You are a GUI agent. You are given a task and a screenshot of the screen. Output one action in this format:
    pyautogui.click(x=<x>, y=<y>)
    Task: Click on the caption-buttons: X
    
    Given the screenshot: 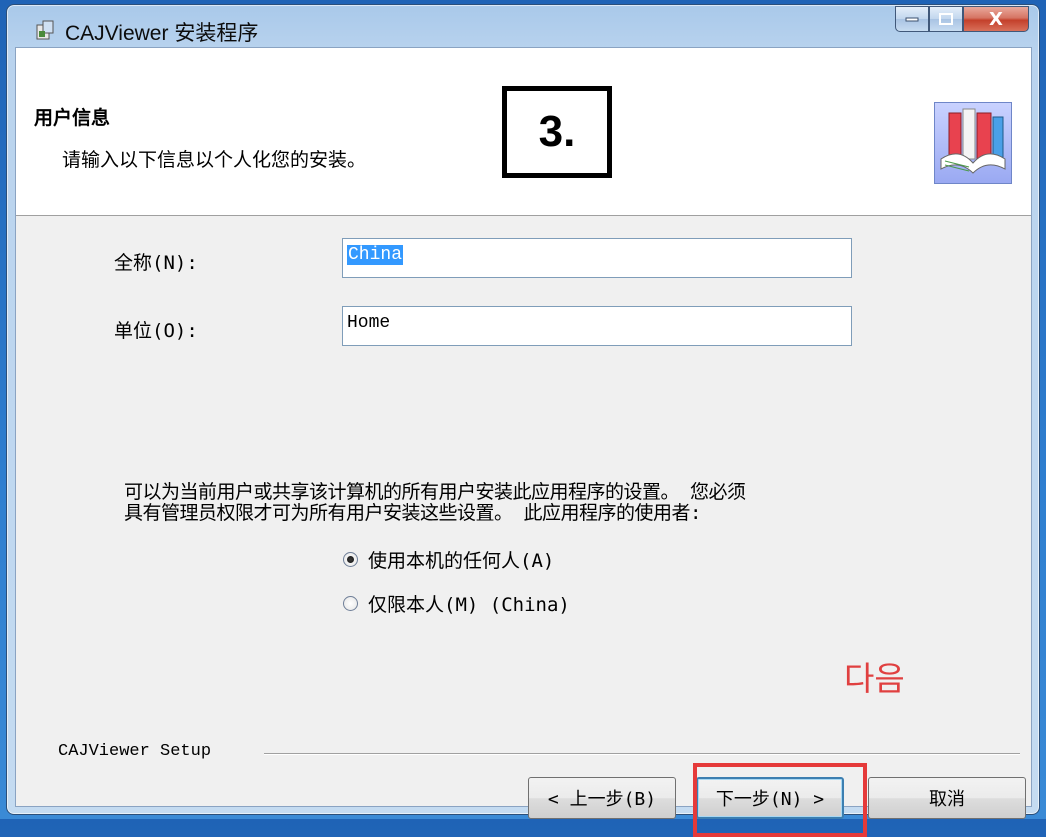 What is the action you would take?
    pyautogui.click(x=962, y=20)
    